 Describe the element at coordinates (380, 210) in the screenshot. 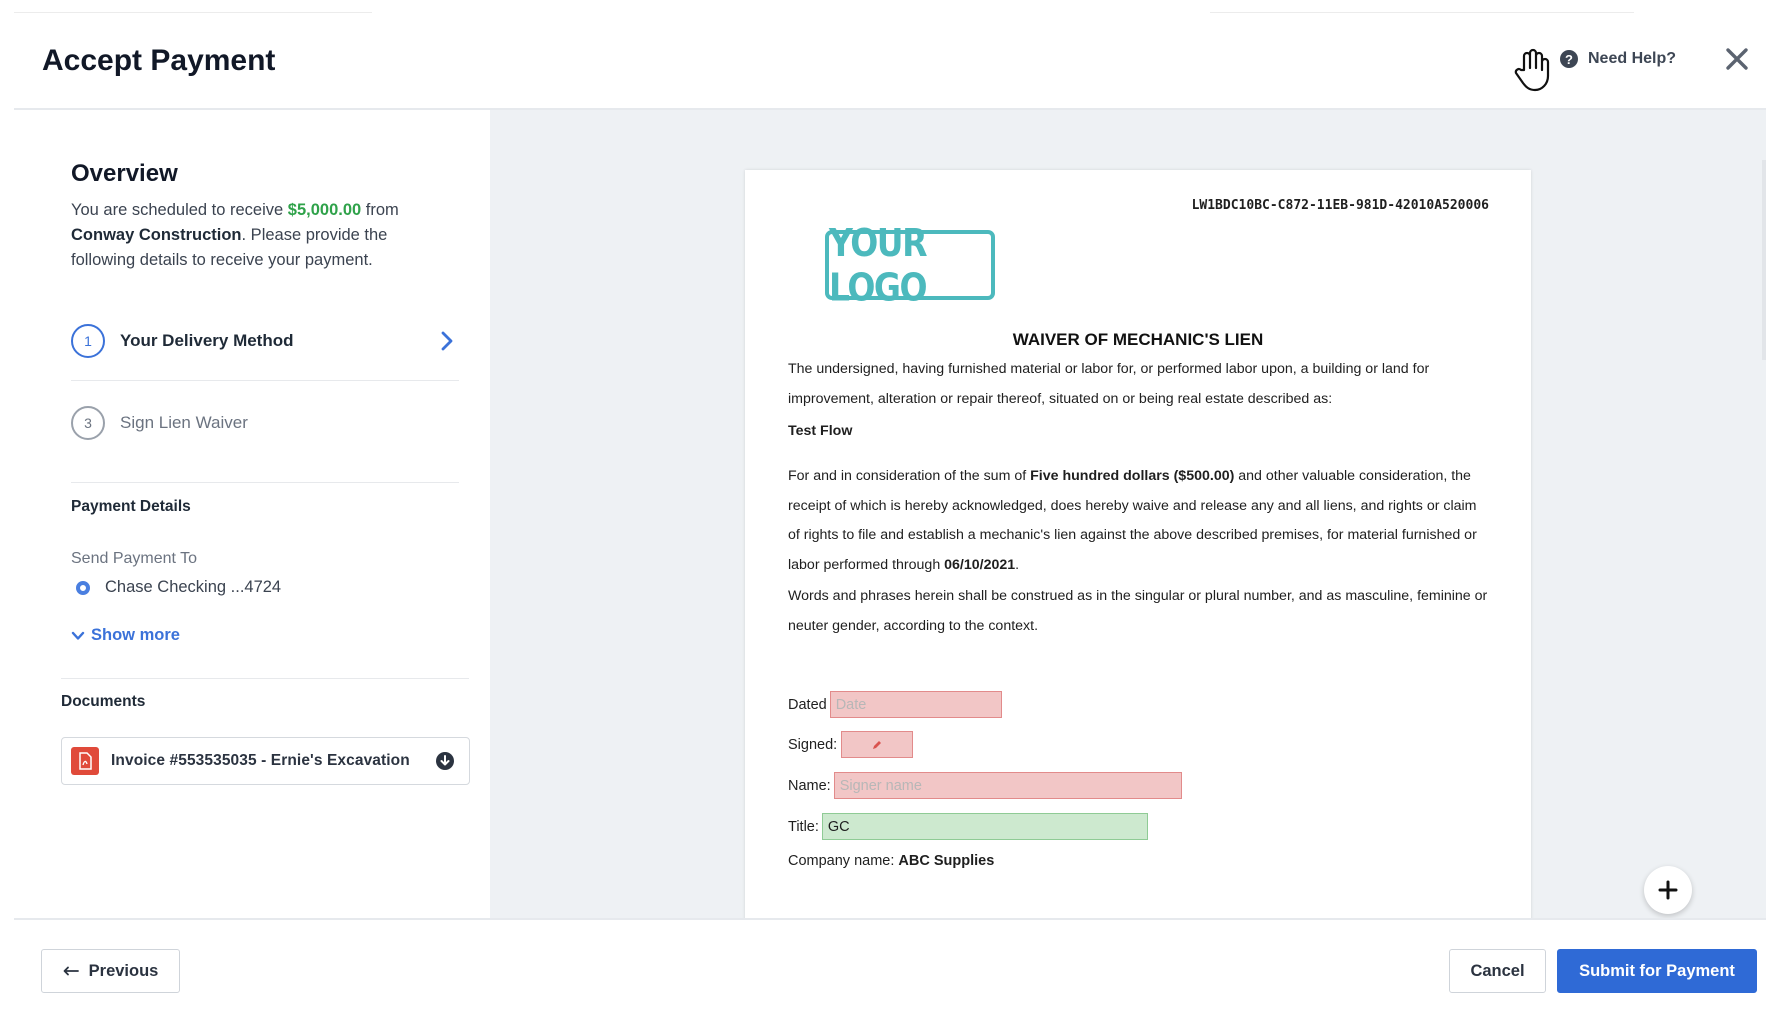

I see `overview-text: from` at that location.